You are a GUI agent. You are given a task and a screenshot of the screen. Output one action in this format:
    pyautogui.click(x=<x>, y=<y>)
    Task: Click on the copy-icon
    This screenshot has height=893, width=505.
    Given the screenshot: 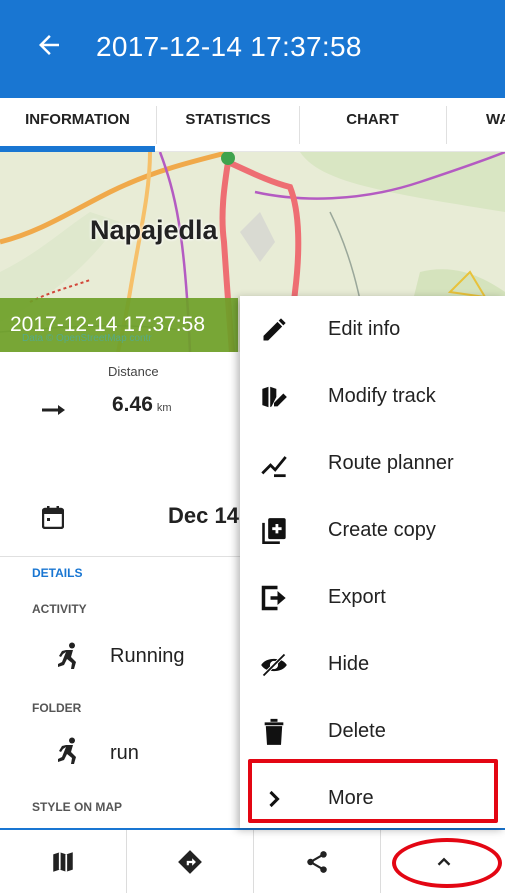 What is the action you would take?
    pyautogui.click(x=274, y=531)
    